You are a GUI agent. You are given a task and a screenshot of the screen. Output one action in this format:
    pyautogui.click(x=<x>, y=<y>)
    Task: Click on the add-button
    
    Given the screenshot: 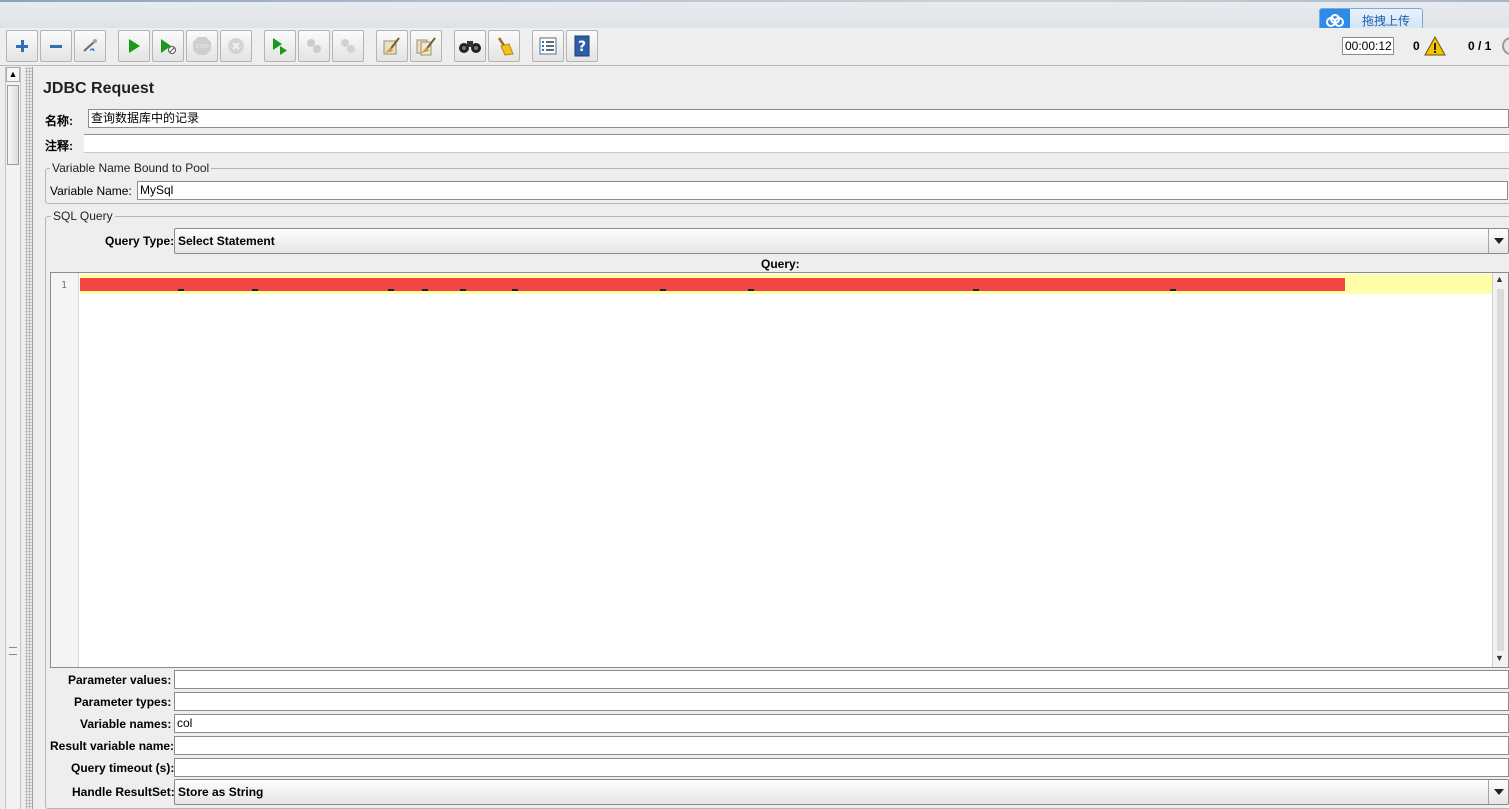 What is the action you would take?
    pyautogui.click(x=22, y=46)
    